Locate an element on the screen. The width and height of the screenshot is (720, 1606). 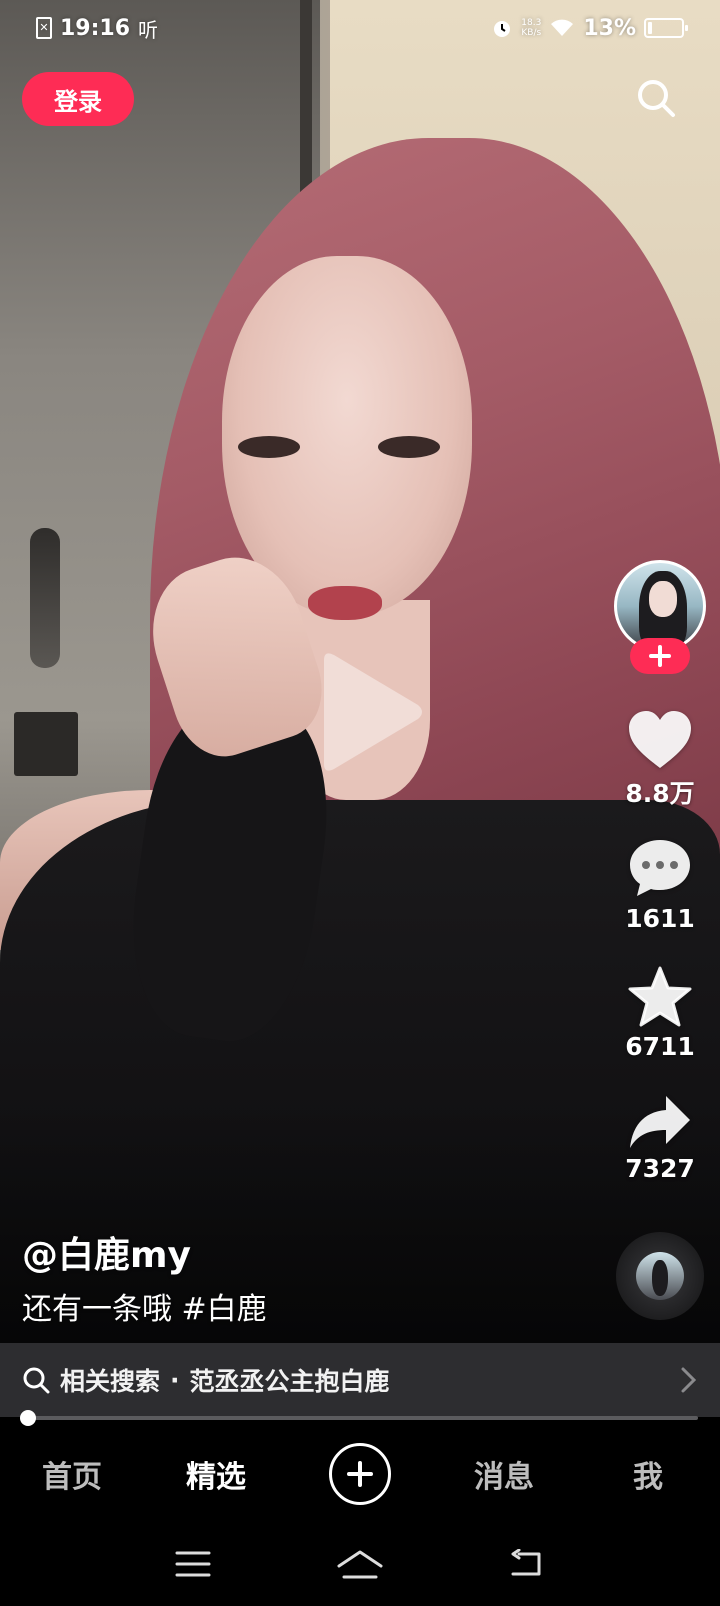
status-bar: ✕ 19:16 听 18.3 KB/s 13% is located at coordinates (360, 28).